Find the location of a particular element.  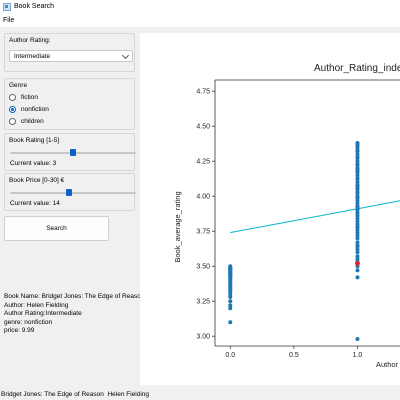

radio-fiction-label: fiction is located at coordinates (29, 97).